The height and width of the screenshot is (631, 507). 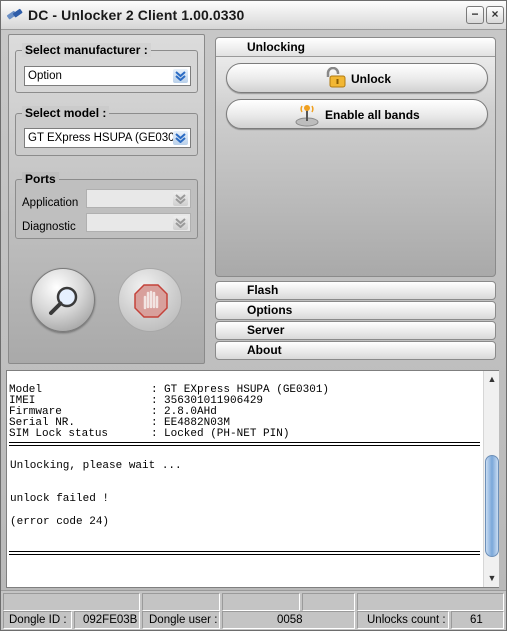 I want to click on dongle-user-value-cell: 0058, so click(x=288, y=620).